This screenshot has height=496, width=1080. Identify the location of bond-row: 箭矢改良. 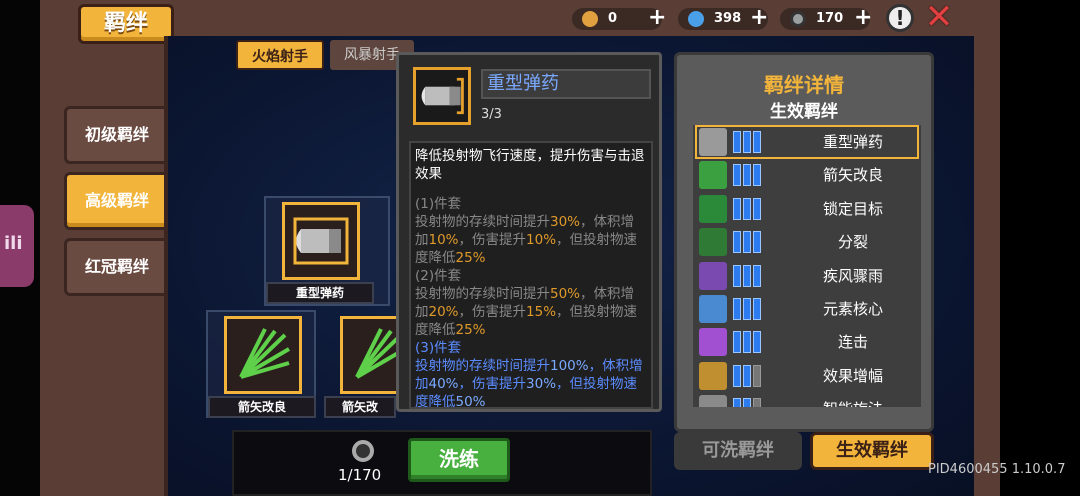
(807, 175).